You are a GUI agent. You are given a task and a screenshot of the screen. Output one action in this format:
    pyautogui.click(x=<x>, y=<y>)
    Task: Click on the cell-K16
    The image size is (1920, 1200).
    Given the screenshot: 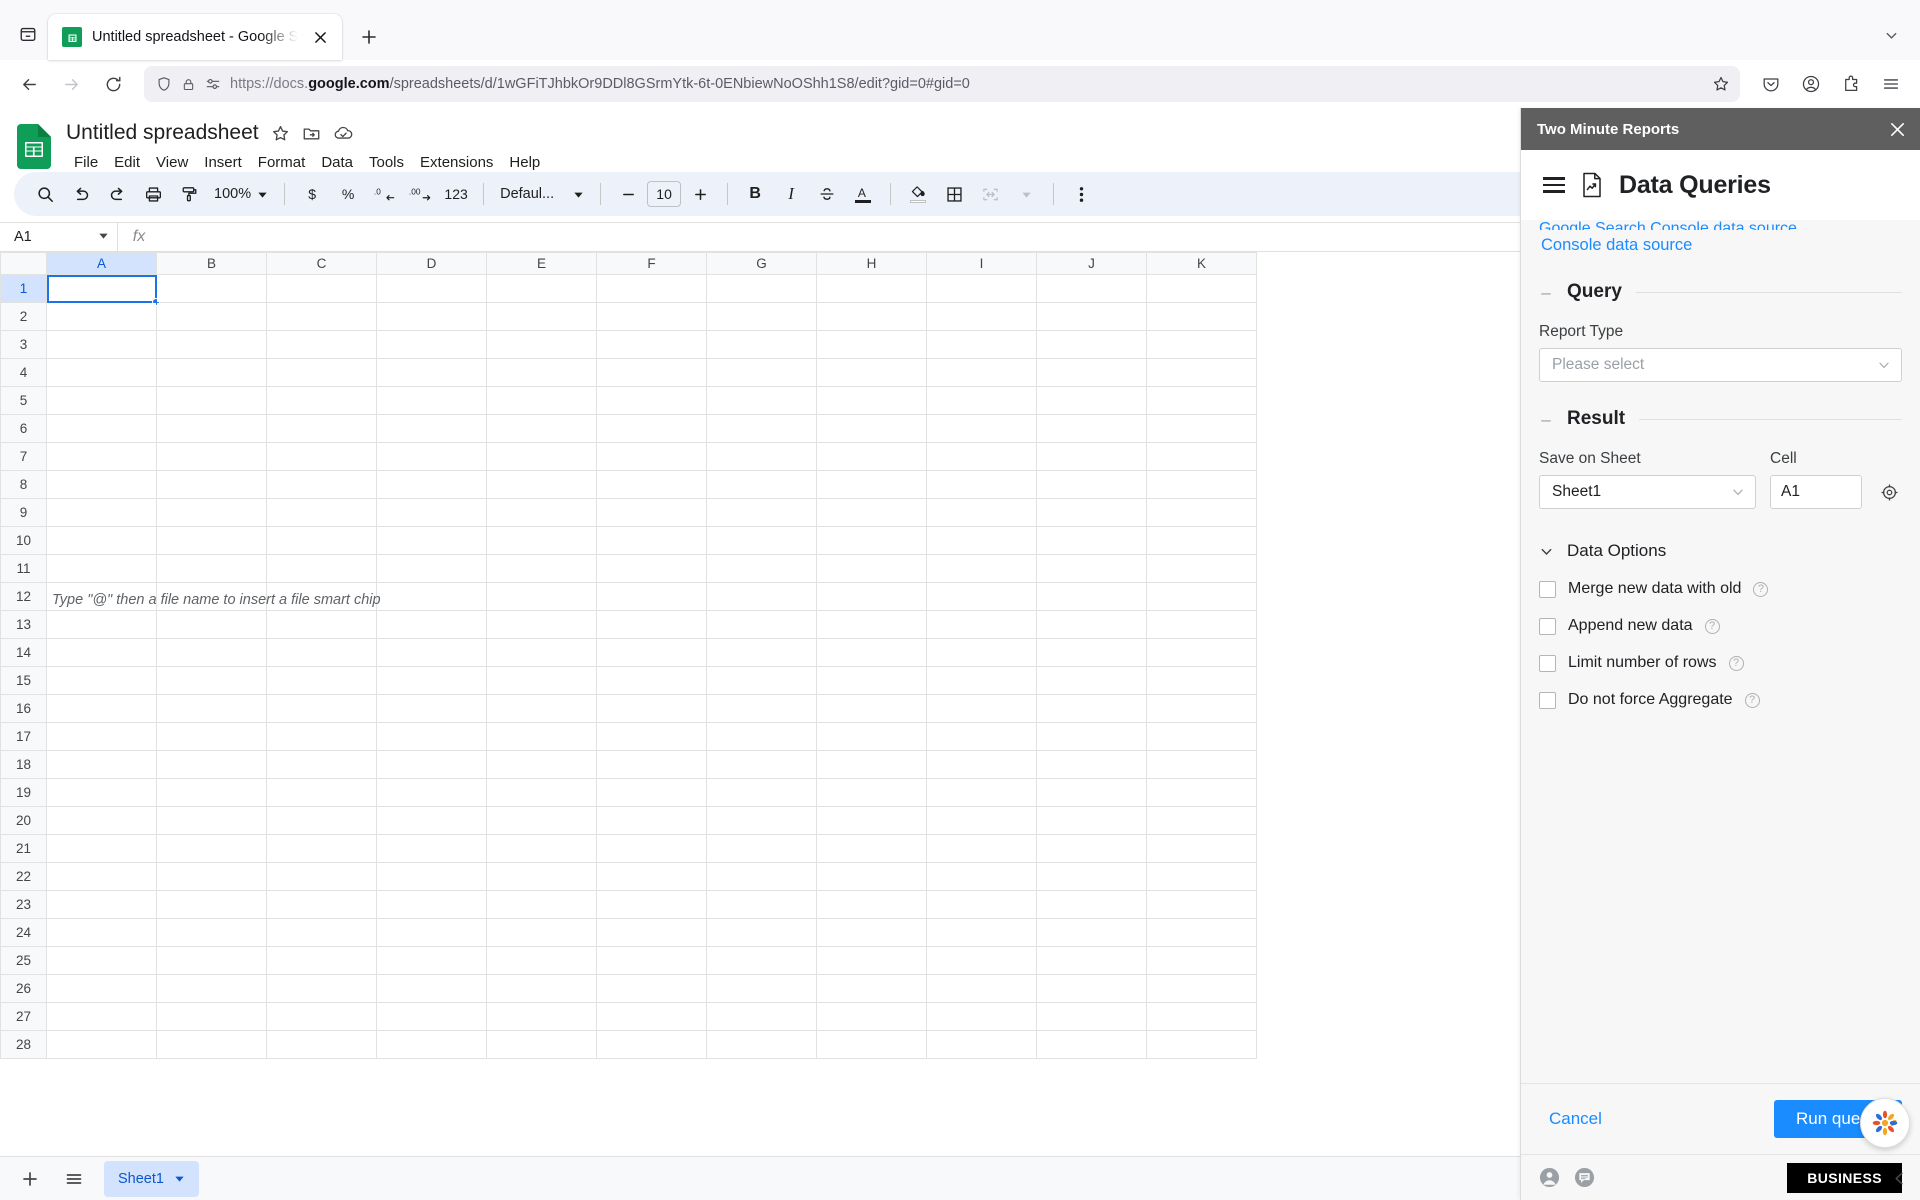 What is the action you would take?
    pyautogui.click(x=1201, y=708)
    